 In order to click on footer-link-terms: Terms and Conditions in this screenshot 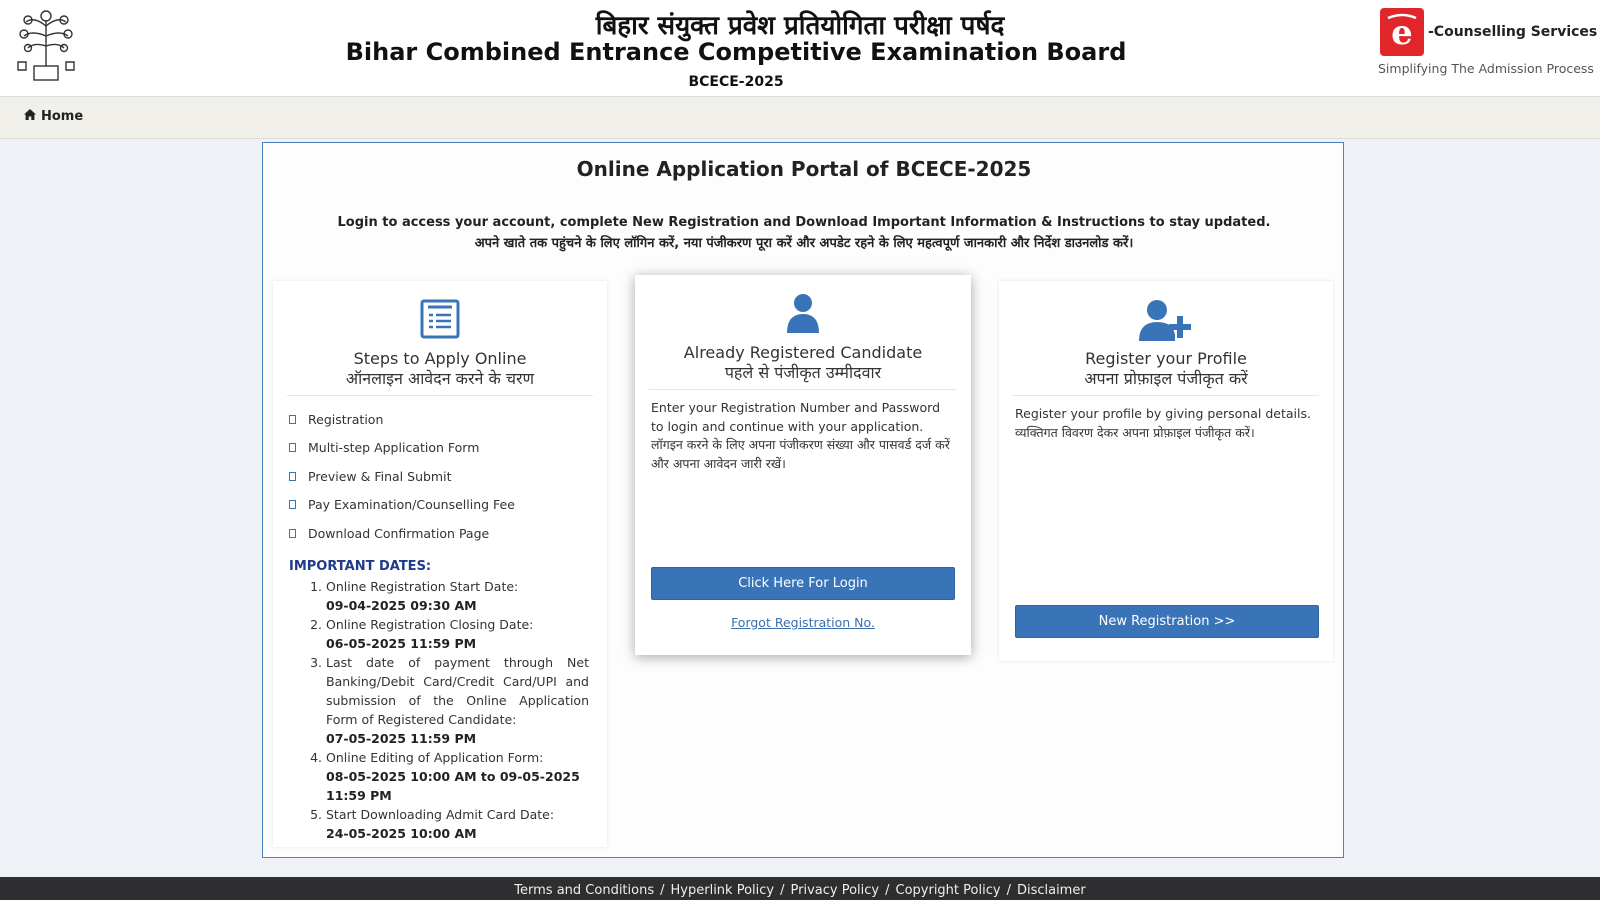, I will do `click(584, 890)`.